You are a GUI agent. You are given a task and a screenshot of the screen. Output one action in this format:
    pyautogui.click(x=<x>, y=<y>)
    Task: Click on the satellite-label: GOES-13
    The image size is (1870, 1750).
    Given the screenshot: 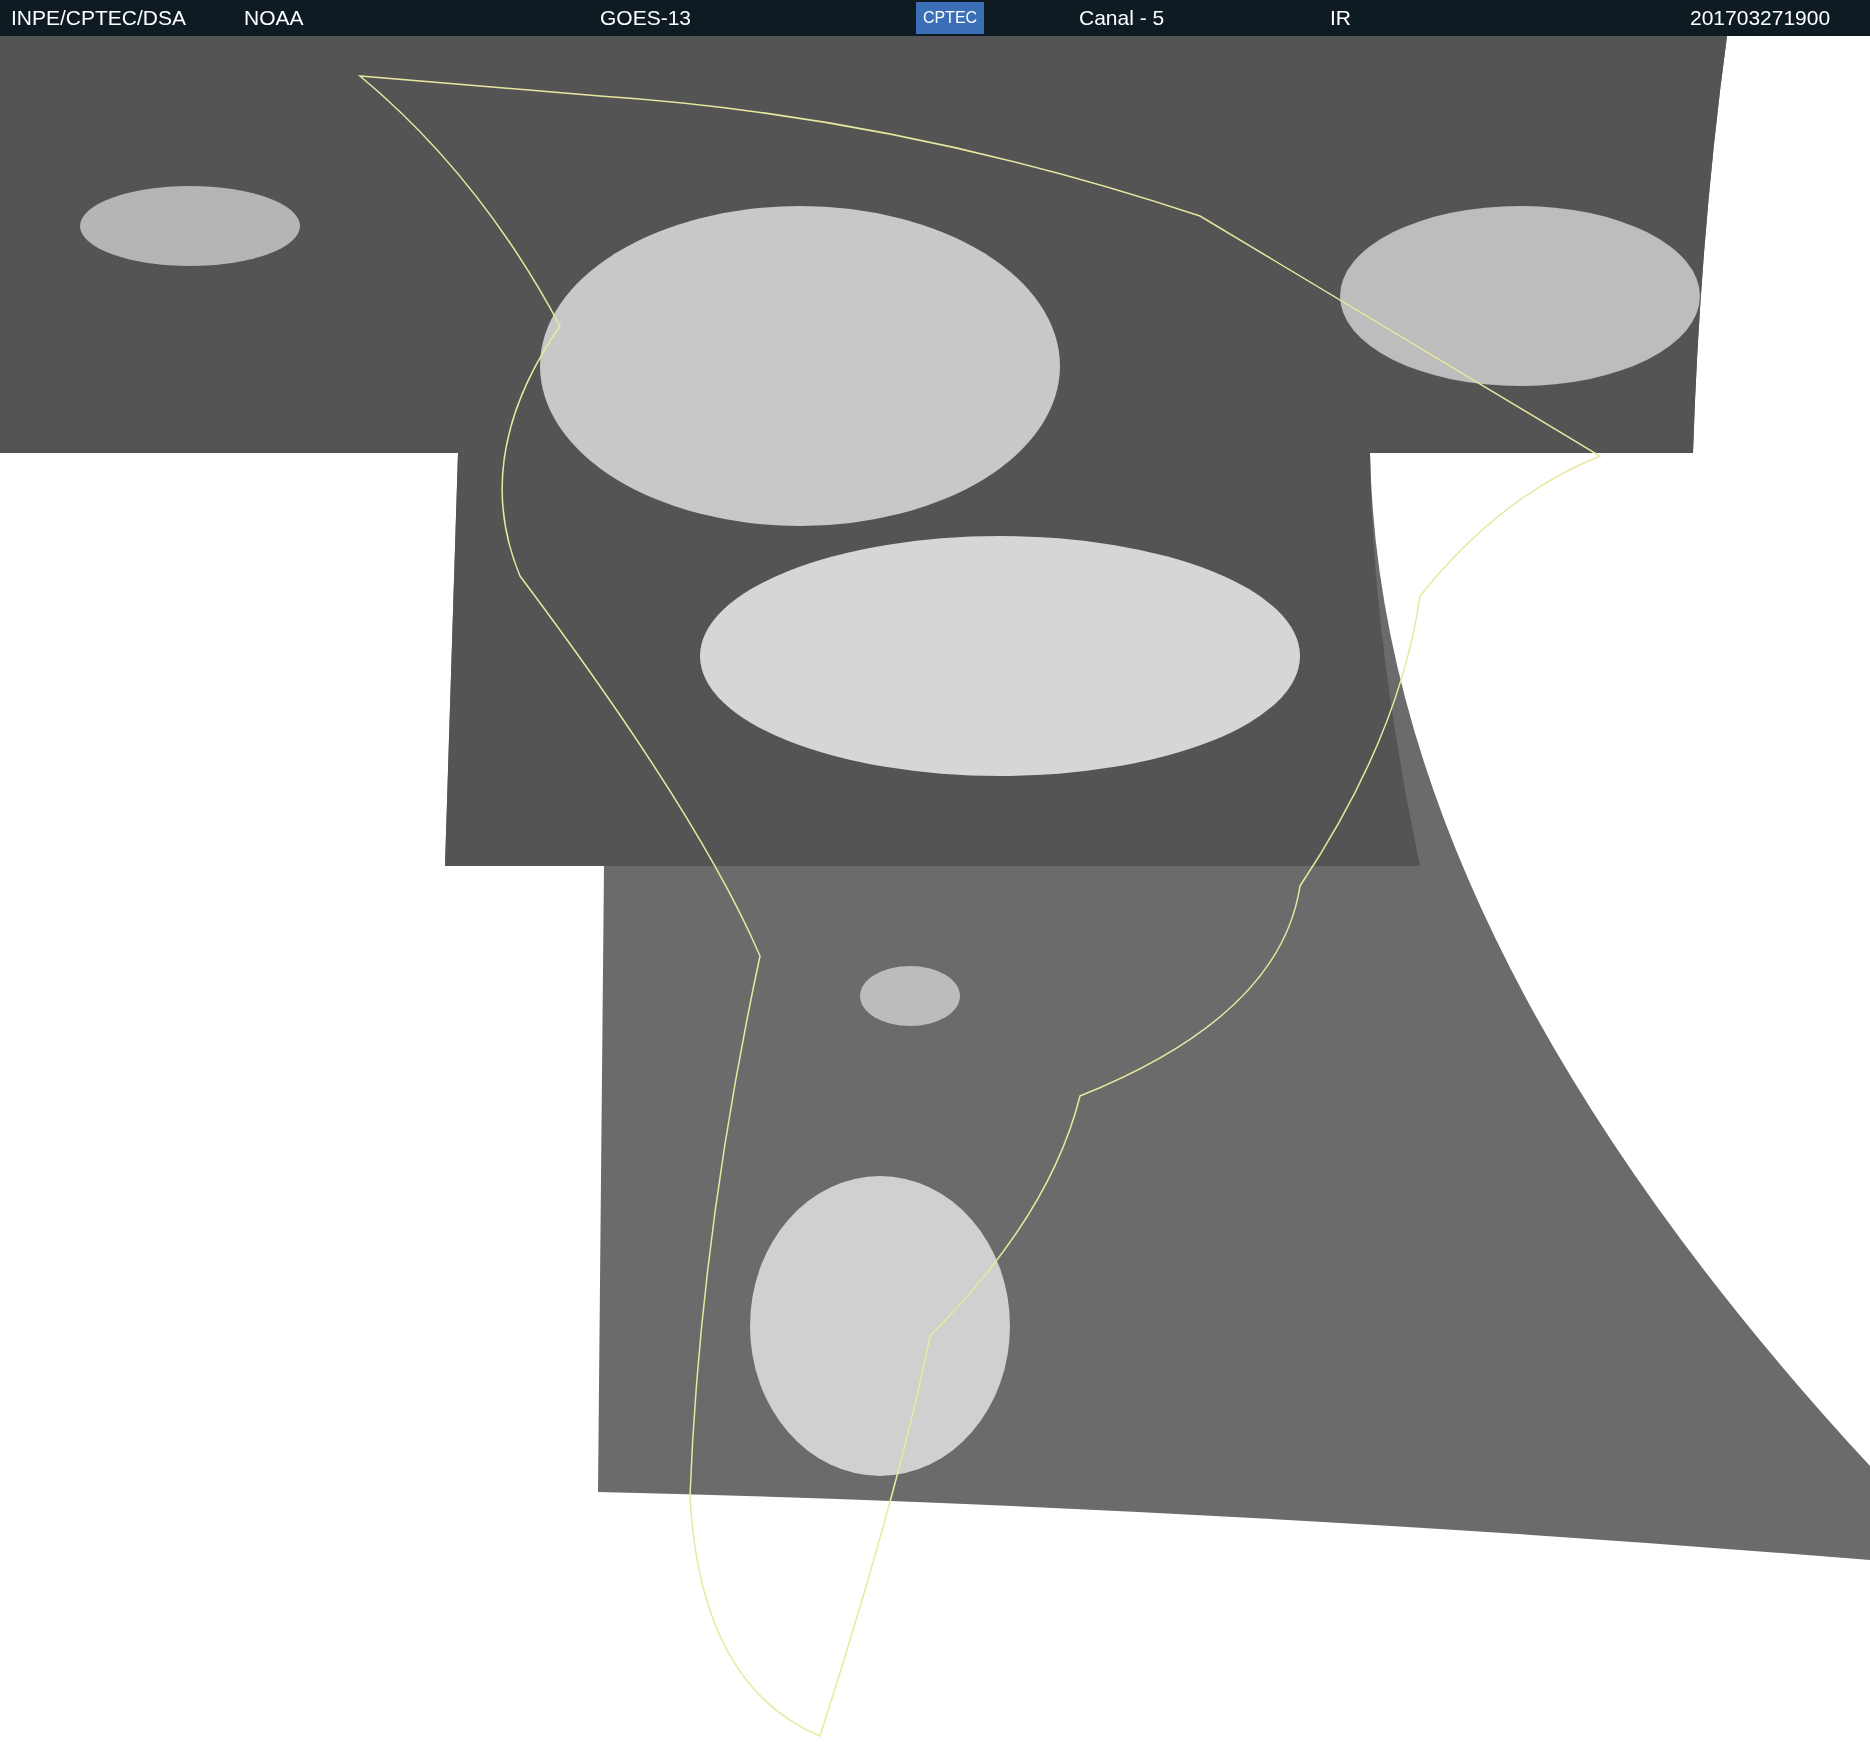 What is the action you would take?
    pyautogui.click(x=646, y=18)
    